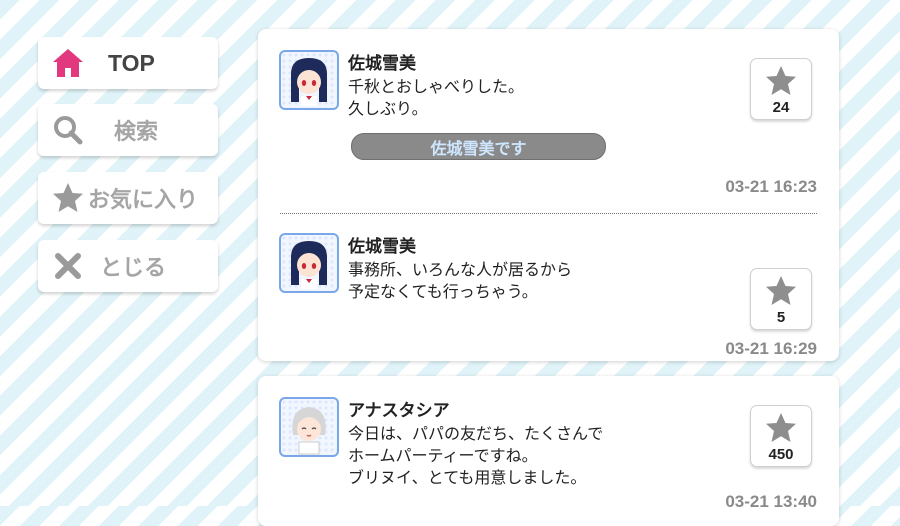  I want to click on nav-close-button: とじる, so click(128, 266).